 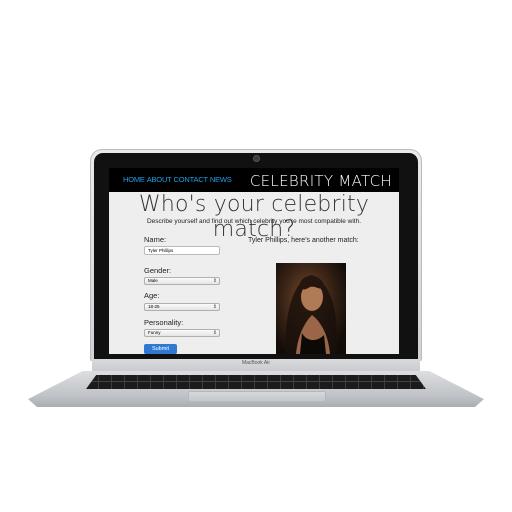 I want to click on nav-bar: HOME ABOUT CONTACT NEWS, so click(x=178, y=179).